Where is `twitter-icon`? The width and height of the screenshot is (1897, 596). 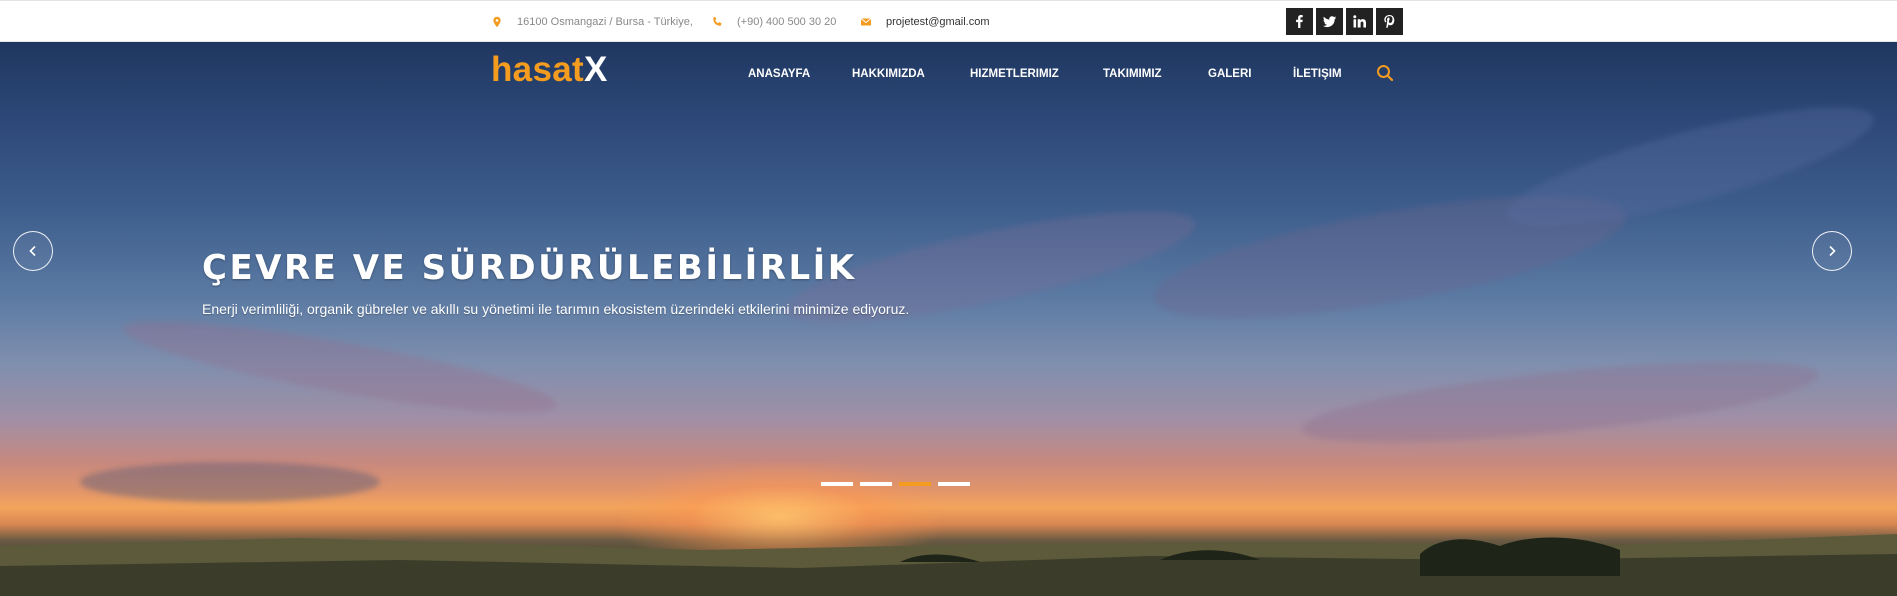
twitter-icon is located at coordinates (1329, 22).